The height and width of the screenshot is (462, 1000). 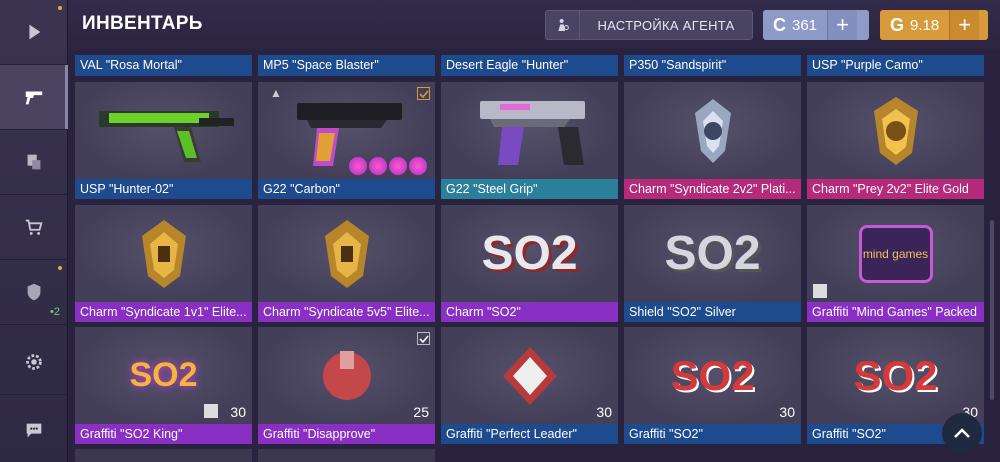 What do you see at coordinates (276, 93) in the screenshot?
I see `sticker-icon: ▲` at bounding box center [276, 93].